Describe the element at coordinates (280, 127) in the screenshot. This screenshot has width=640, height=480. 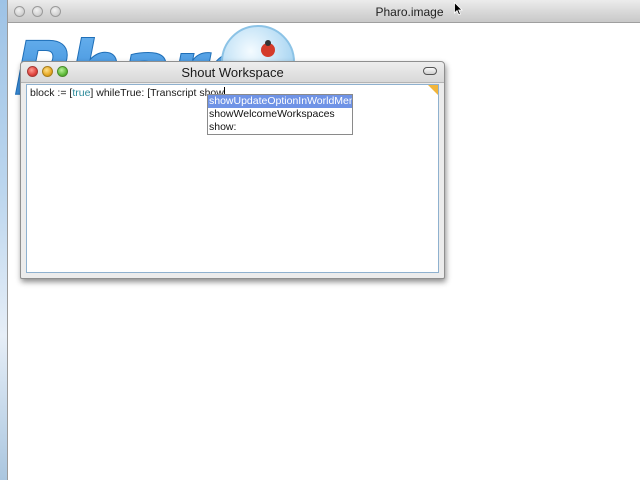
I see `completion-item: show:` at that location.